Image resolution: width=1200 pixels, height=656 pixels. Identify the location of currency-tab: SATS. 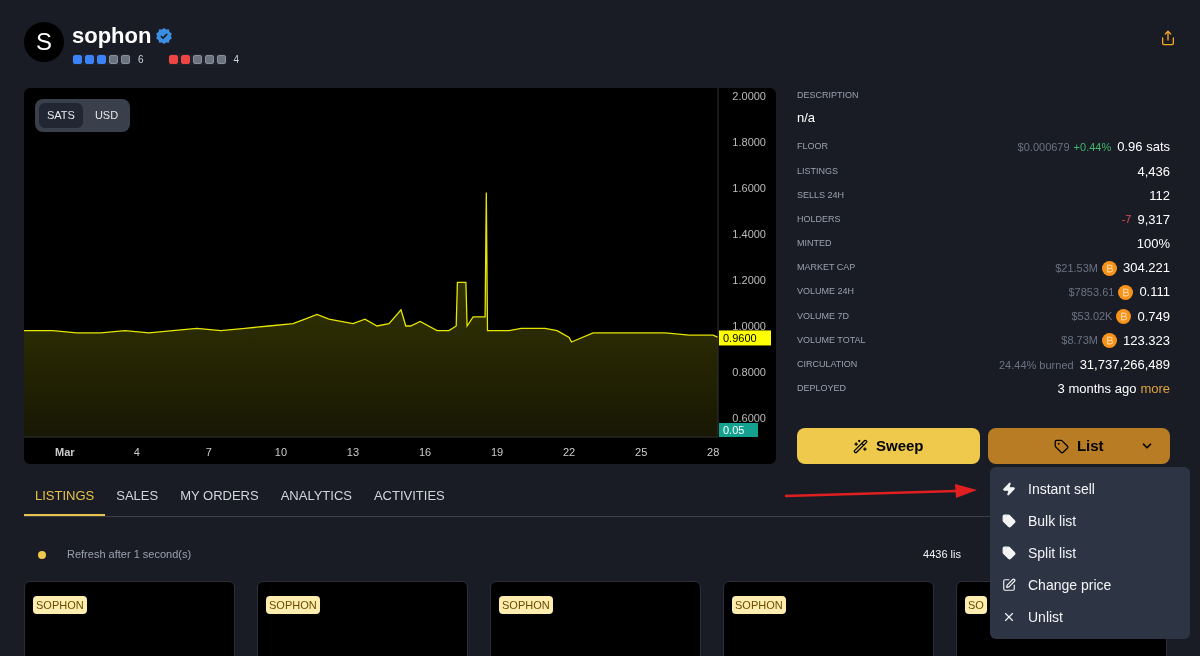
(61, 115).